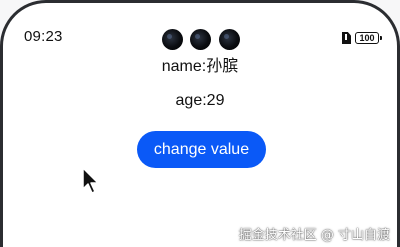  I want to click on name-label: name:孙膑, so click(200, 66).